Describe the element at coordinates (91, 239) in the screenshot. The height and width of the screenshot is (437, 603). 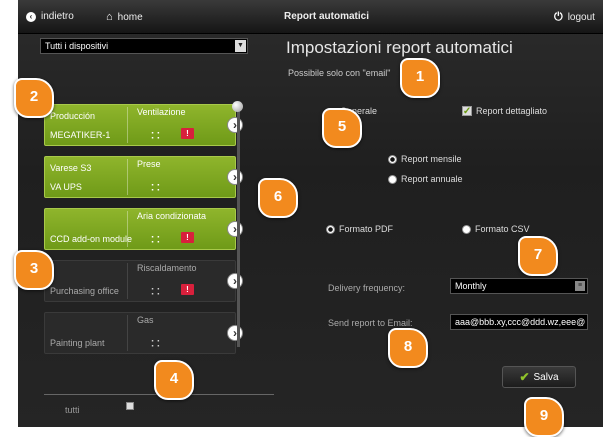
I see `device-name: CCD add-on module` at that location.